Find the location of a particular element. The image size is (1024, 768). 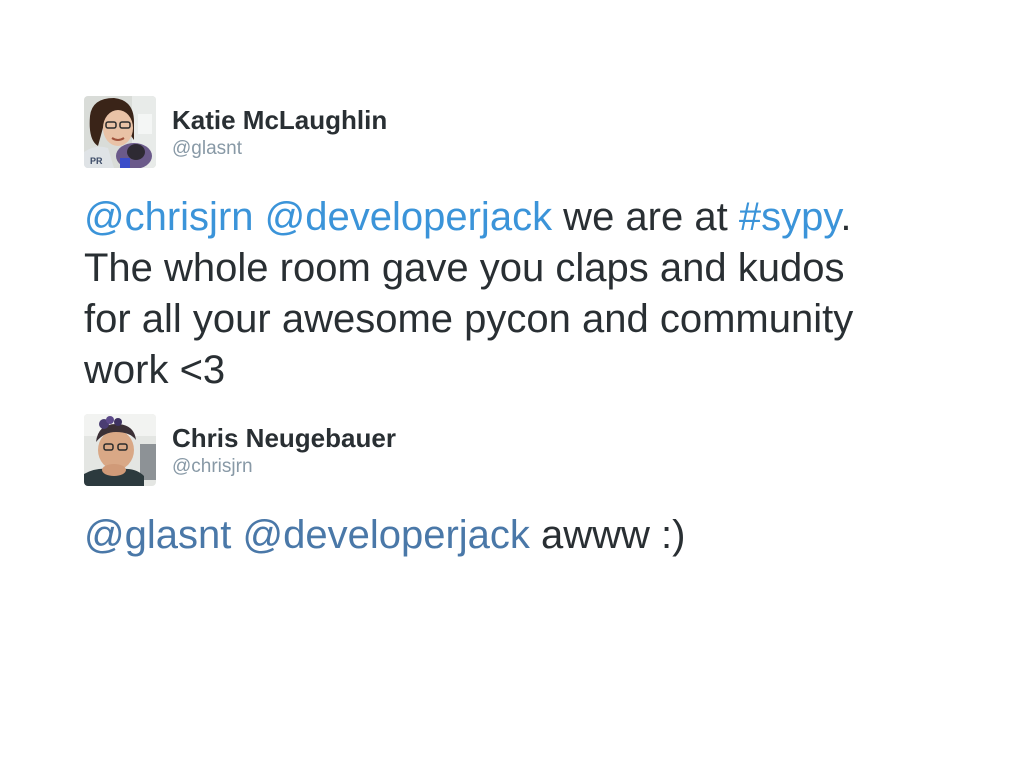

author-name: Chris Neugebauer is located at coordinates (284, 438).